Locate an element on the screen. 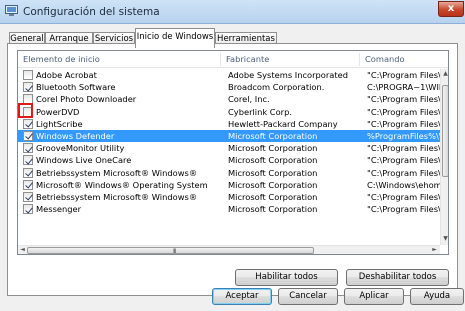 The height and width of the screenshot is (311, 465). system-config-icon is located at coordinates (11, 10).